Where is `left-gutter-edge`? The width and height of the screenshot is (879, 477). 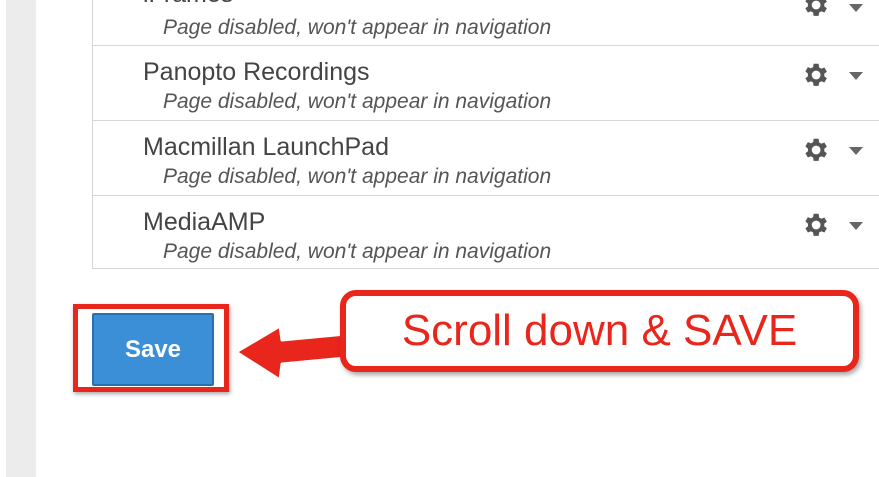 left-gutter-edge is located at coordinates (3, 238).